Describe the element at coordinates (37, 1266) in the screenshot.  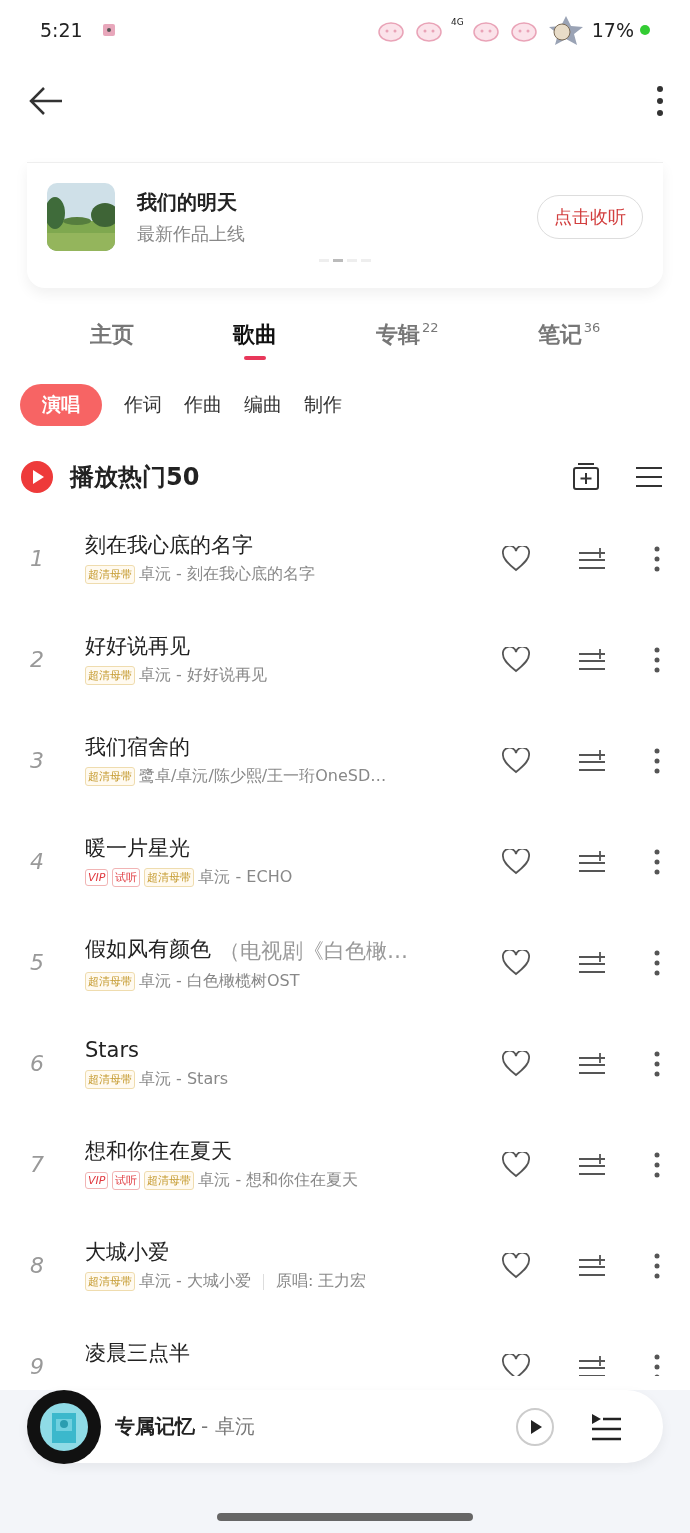
I see `rank-number: 8` at that location.